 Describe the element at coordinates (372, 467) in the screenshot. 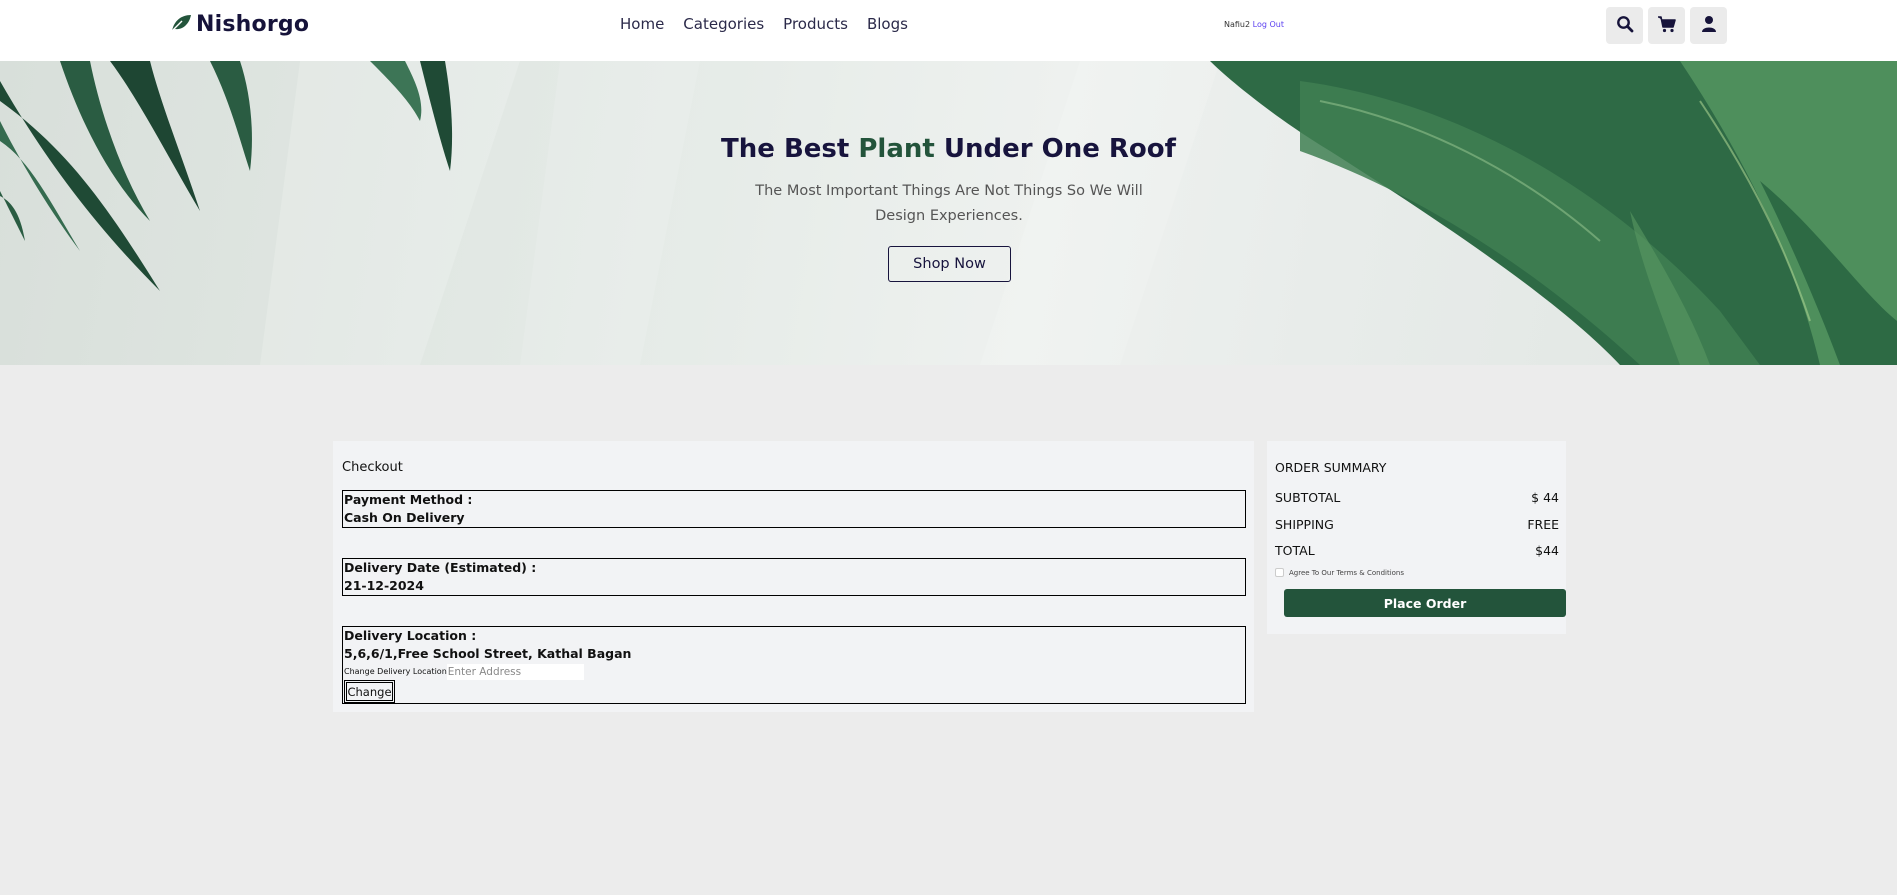

I see `checkout-title: Checkout` at that location.